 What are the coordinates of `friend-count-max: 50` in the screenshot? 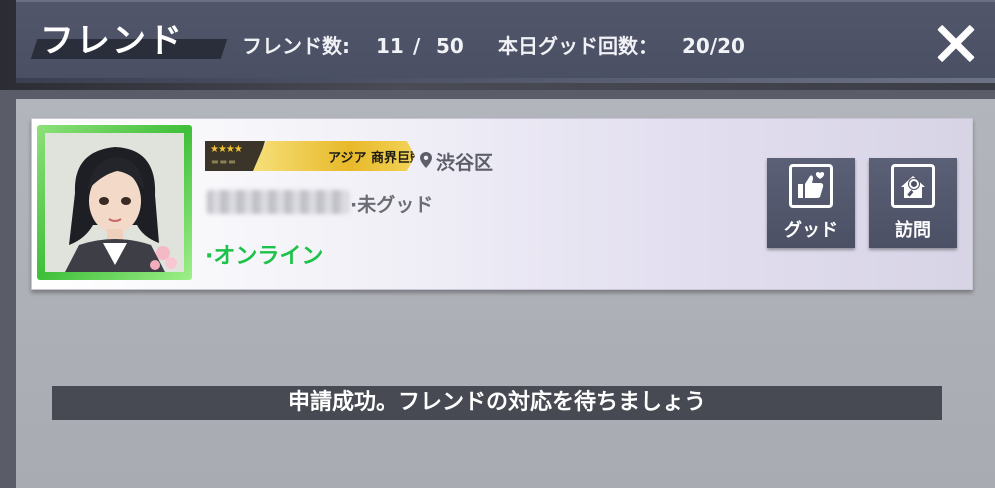 It's located at (450, 46).